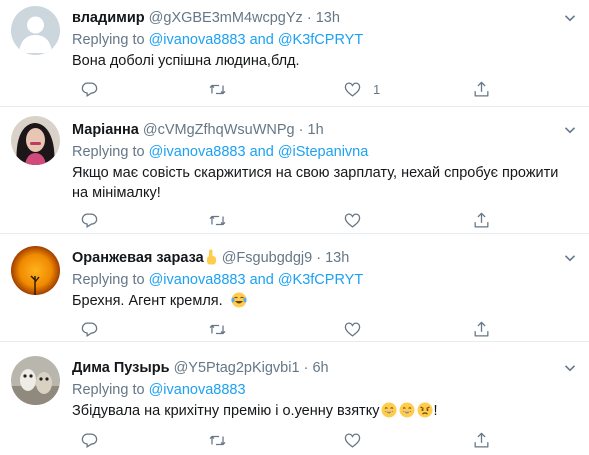 Image resolution: width=589 pixels, height=455 pixels. Describe the element at coordinates (219, 130) in the screenshot. I see `username: @cVMgZfhqWsuWNPg` at that location.